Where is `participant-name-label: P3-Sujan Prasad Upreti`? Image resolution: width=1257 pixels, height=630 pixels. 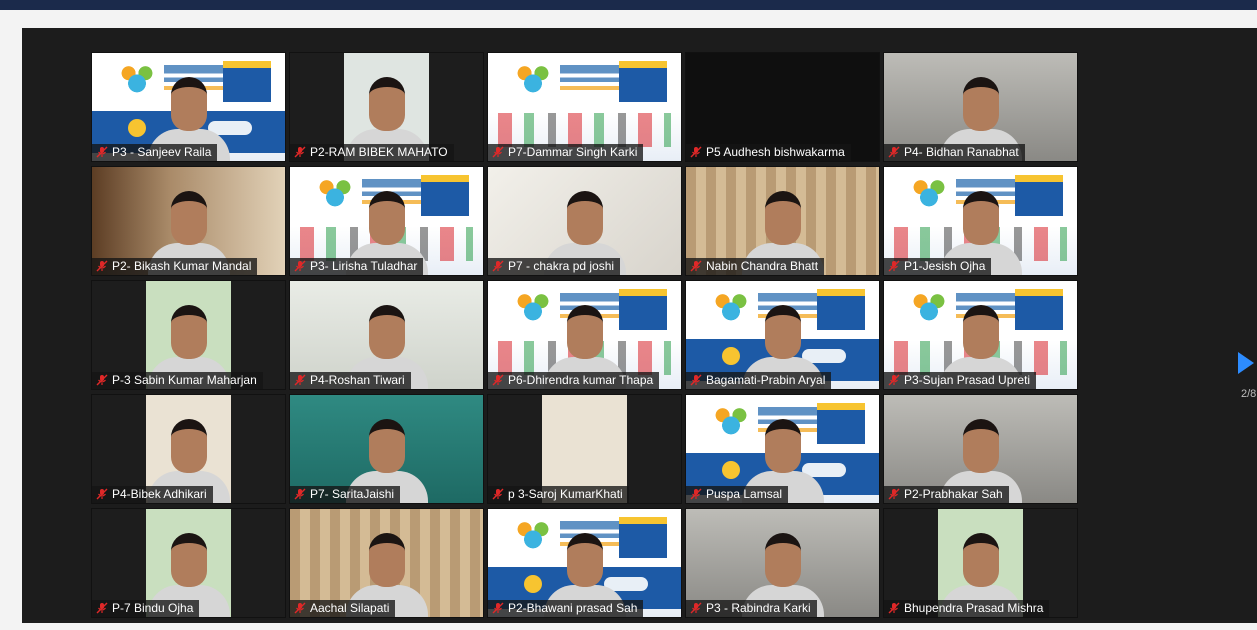
participant-name-label: P3-Sujan Prasad Upreti is located at coordinates (960, 380).